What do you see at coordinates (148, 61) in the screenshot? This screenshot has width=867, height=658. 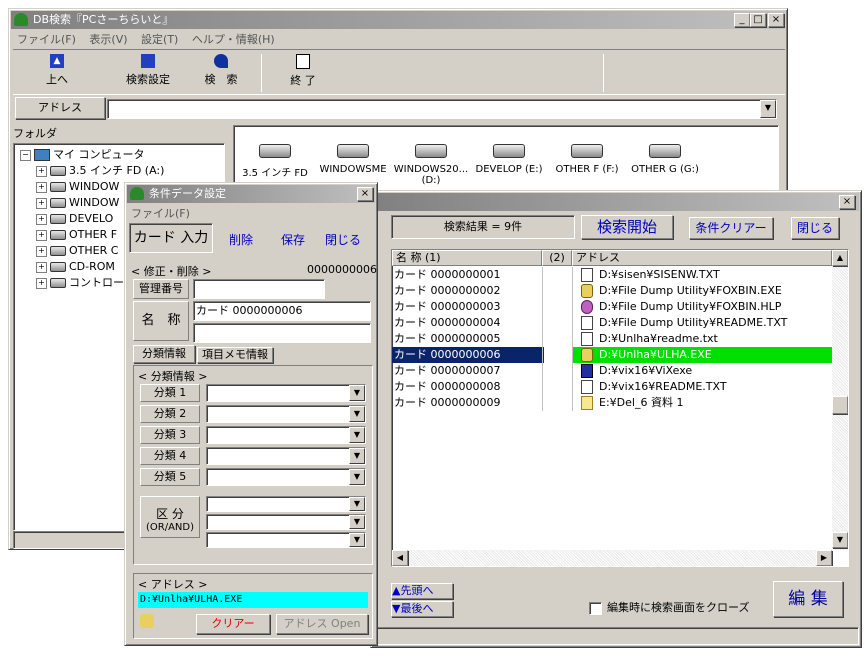 I see `settings-icon` at bounding box center [148, 61].